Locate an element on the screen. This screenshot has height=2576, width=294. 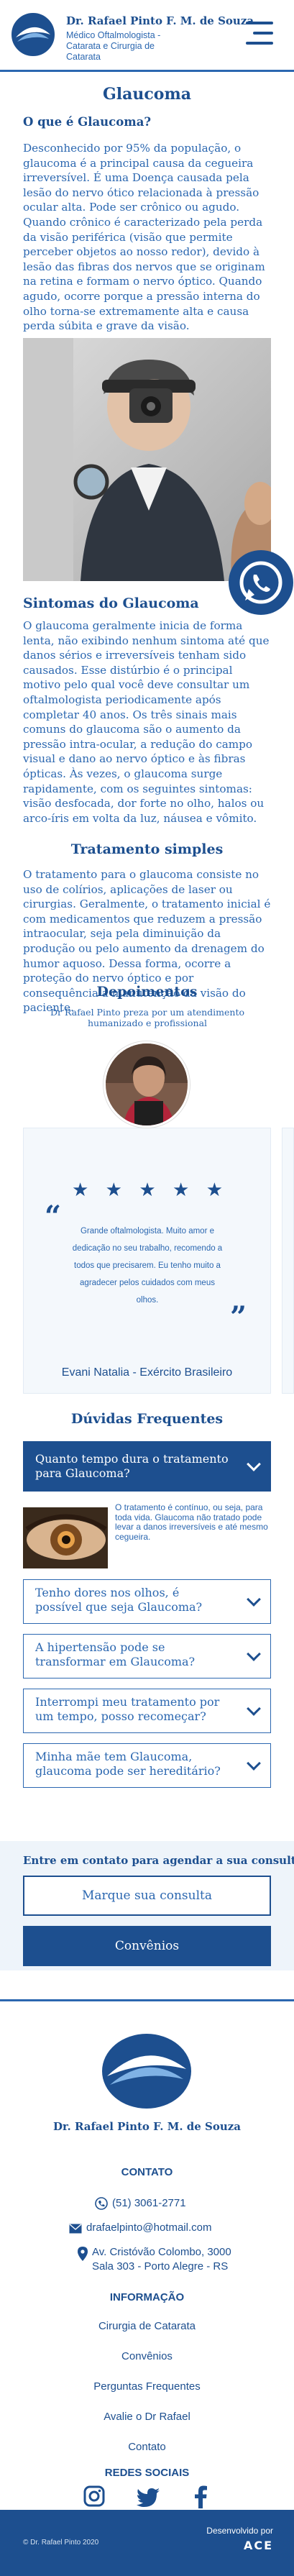
footer-address-line1: Av. Cristóvão Colombo, 3000 is located at coordinates (161, 2252).